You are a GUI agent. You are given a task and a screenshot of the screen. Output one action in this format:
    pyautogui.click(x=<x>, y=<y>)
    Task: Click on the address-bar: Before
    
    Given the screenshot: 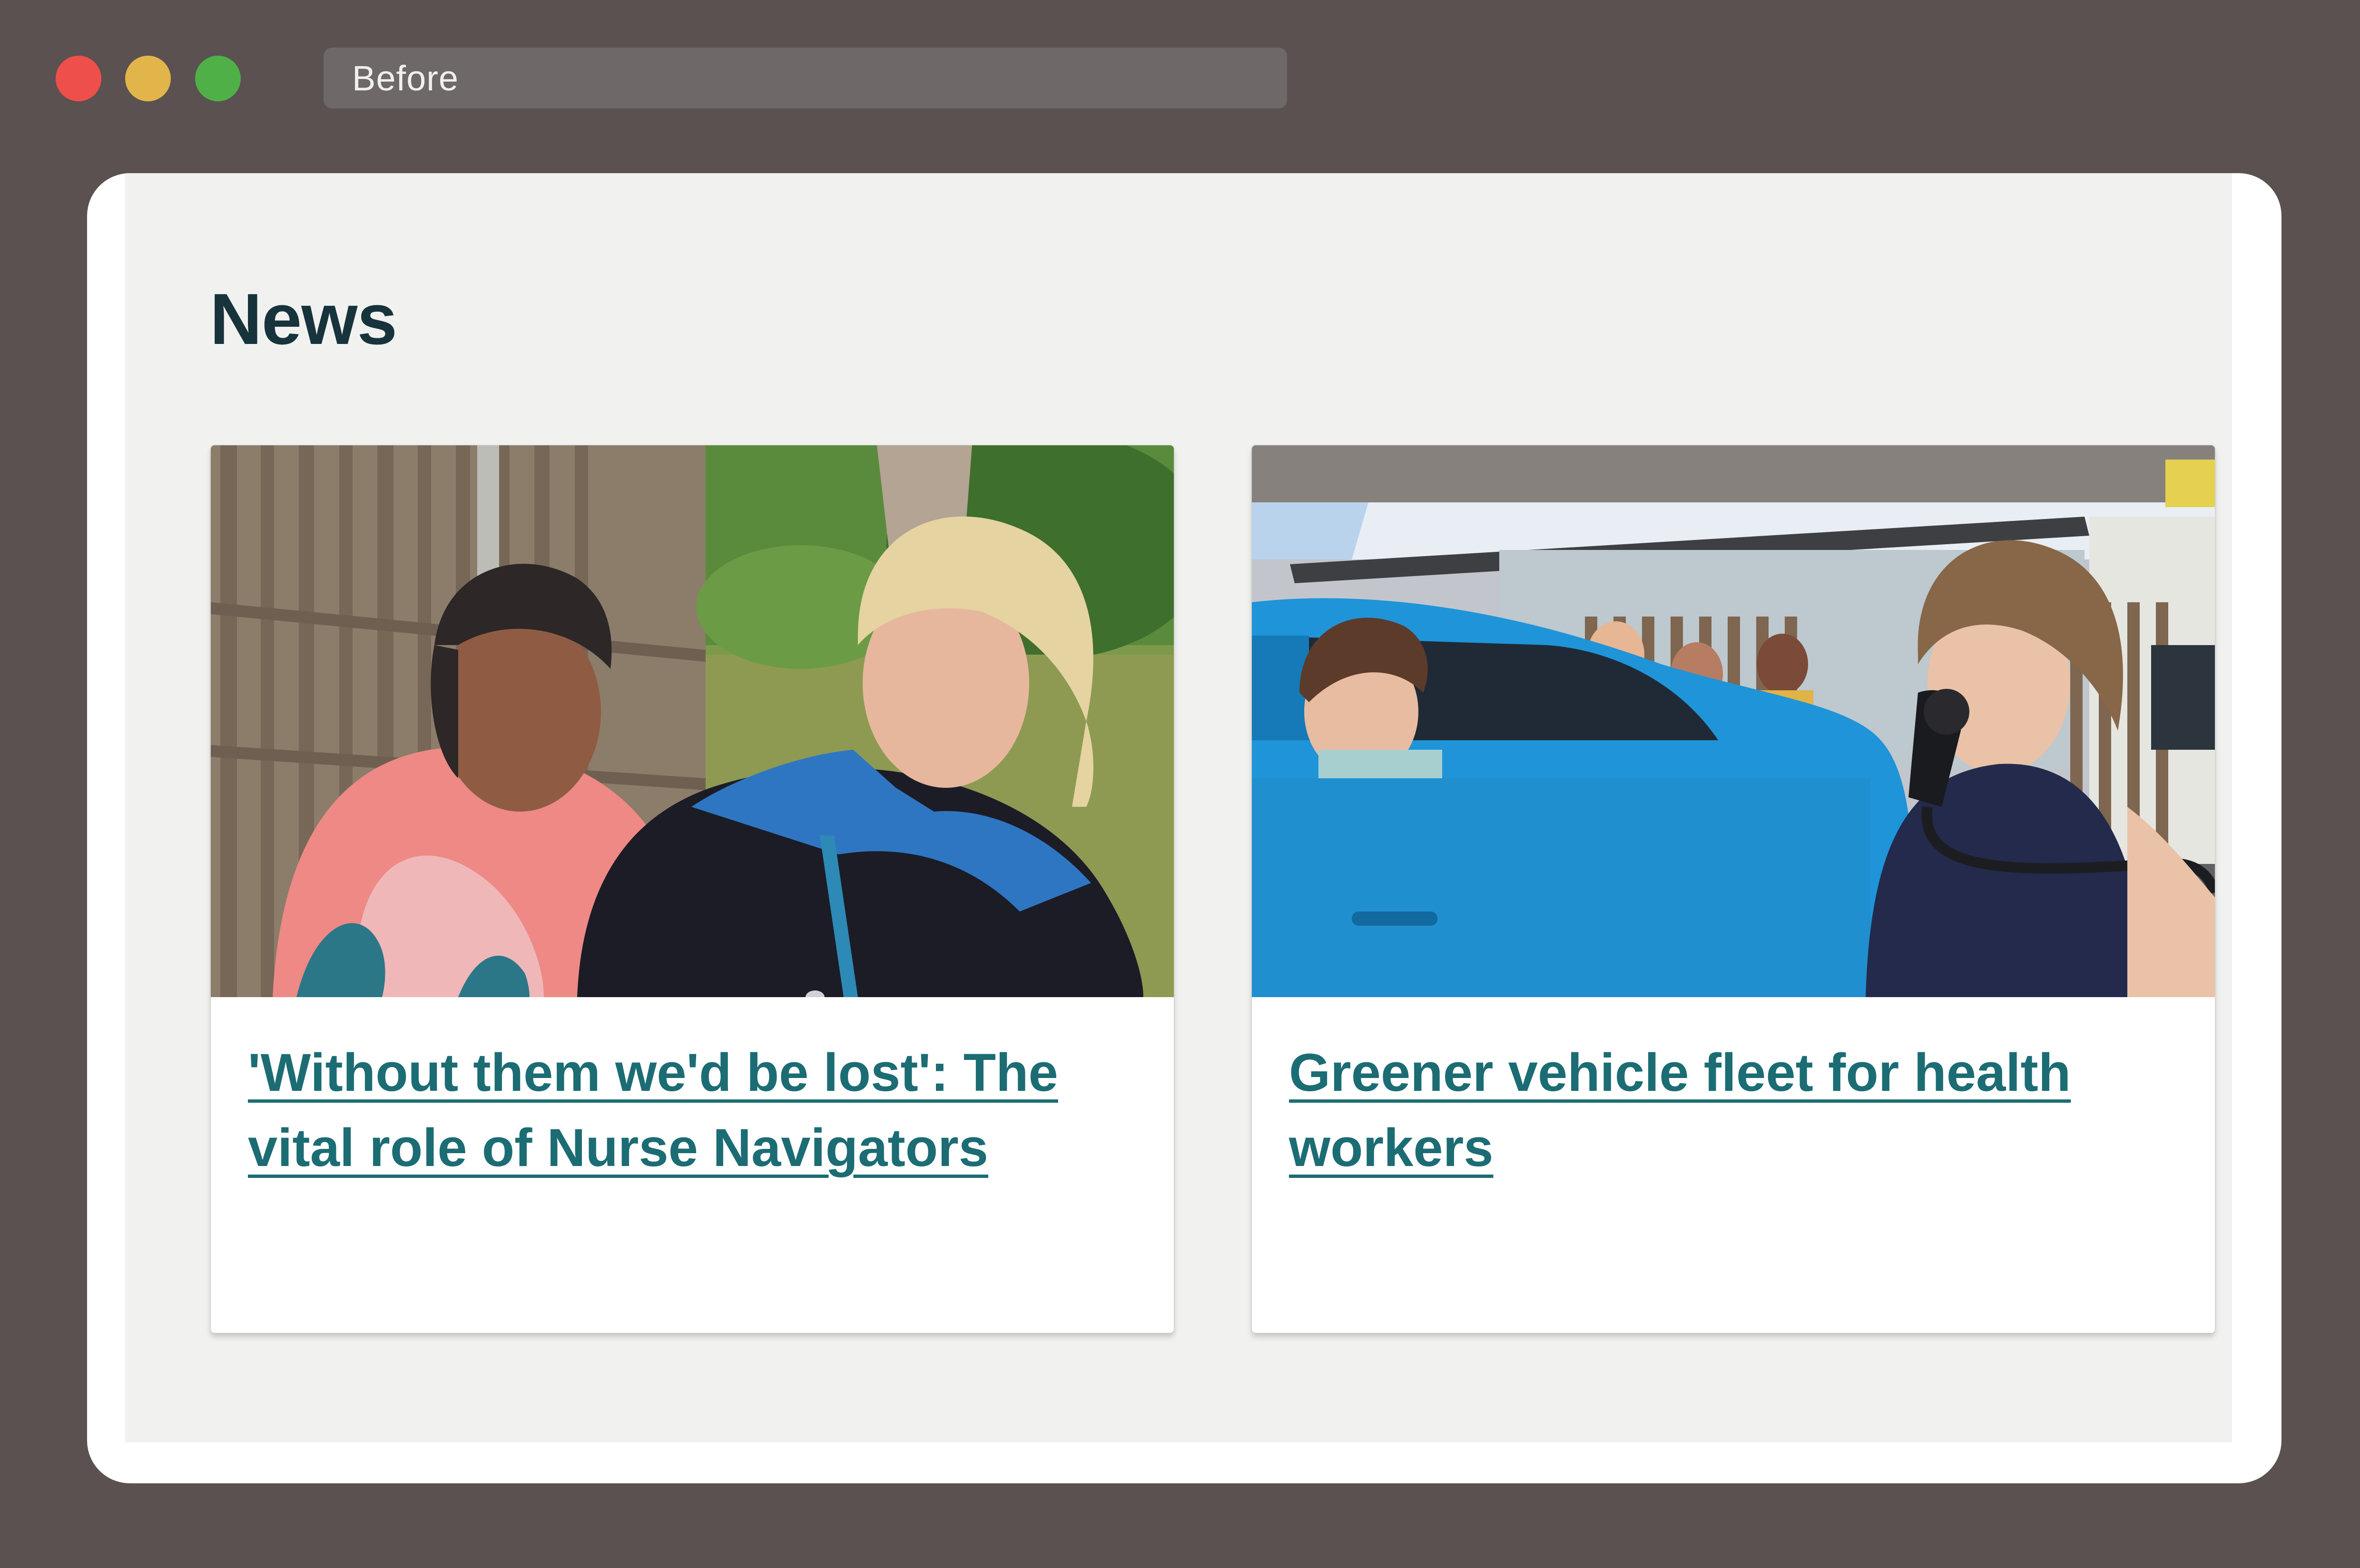 What is the action you would take?
    pyautogui.click(x=806, y=78)
    